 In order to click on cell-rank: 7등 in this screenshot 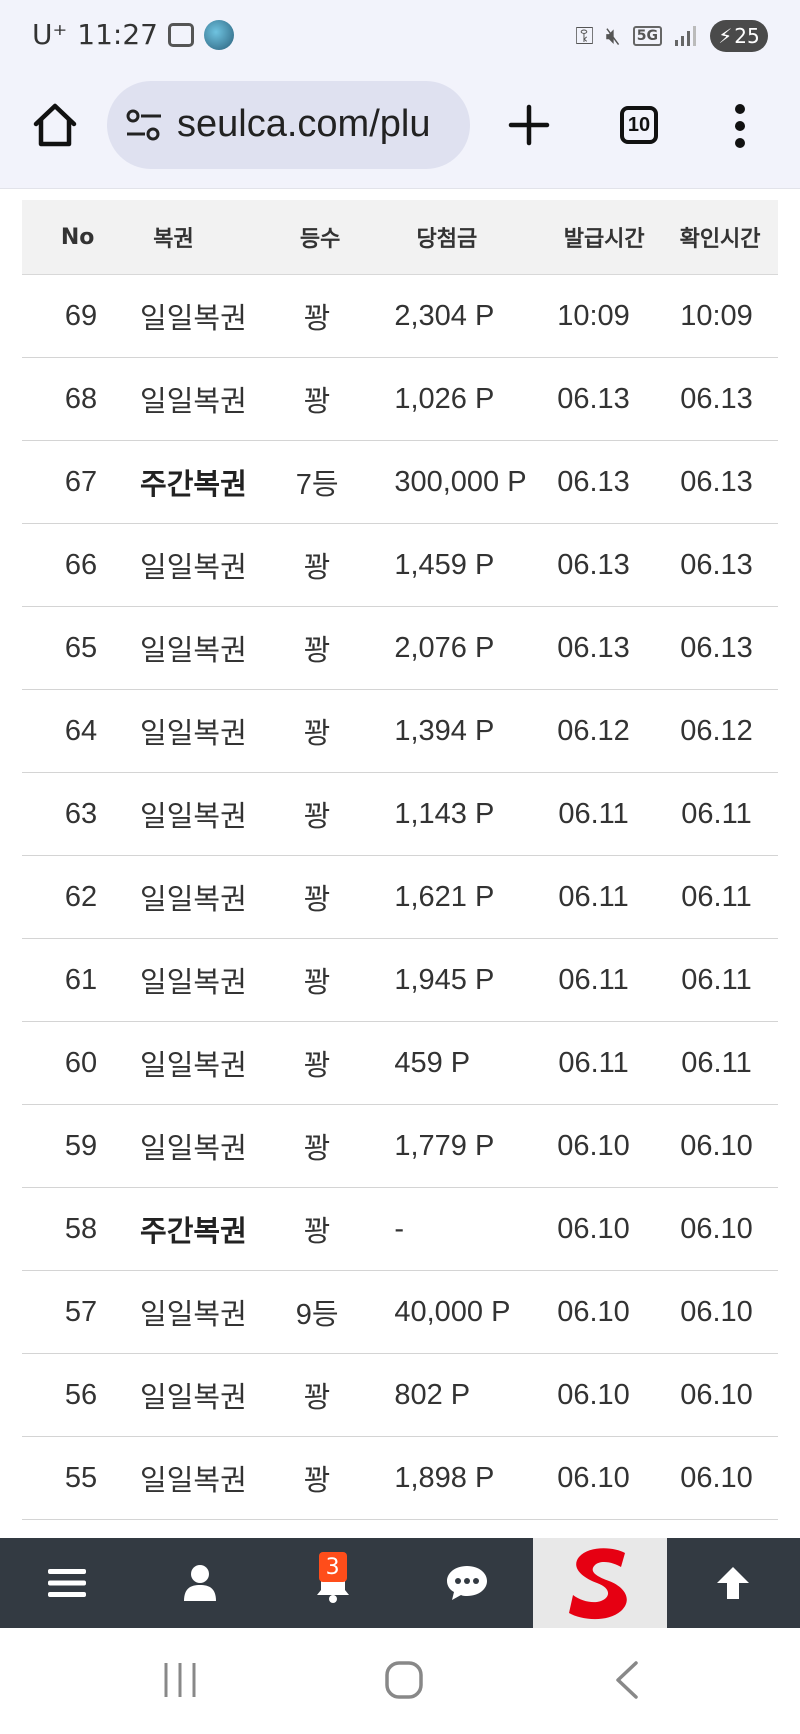, I will do `click(317, 485)`.